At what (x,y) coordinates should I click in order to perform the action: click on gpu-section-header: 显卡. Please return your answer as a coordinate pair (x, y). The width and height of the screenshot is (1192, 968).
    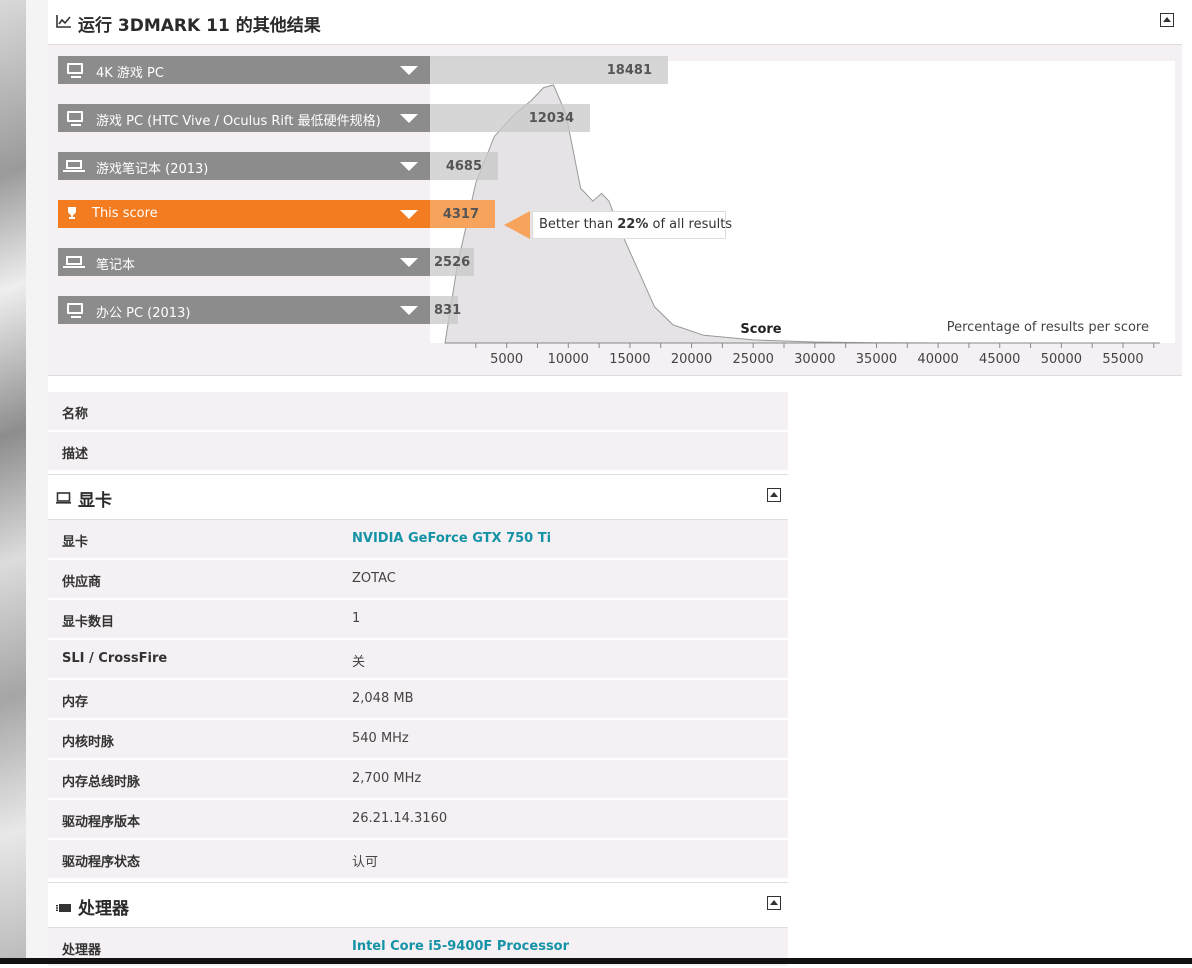
    Looking at the image, I should click on (418, 497).